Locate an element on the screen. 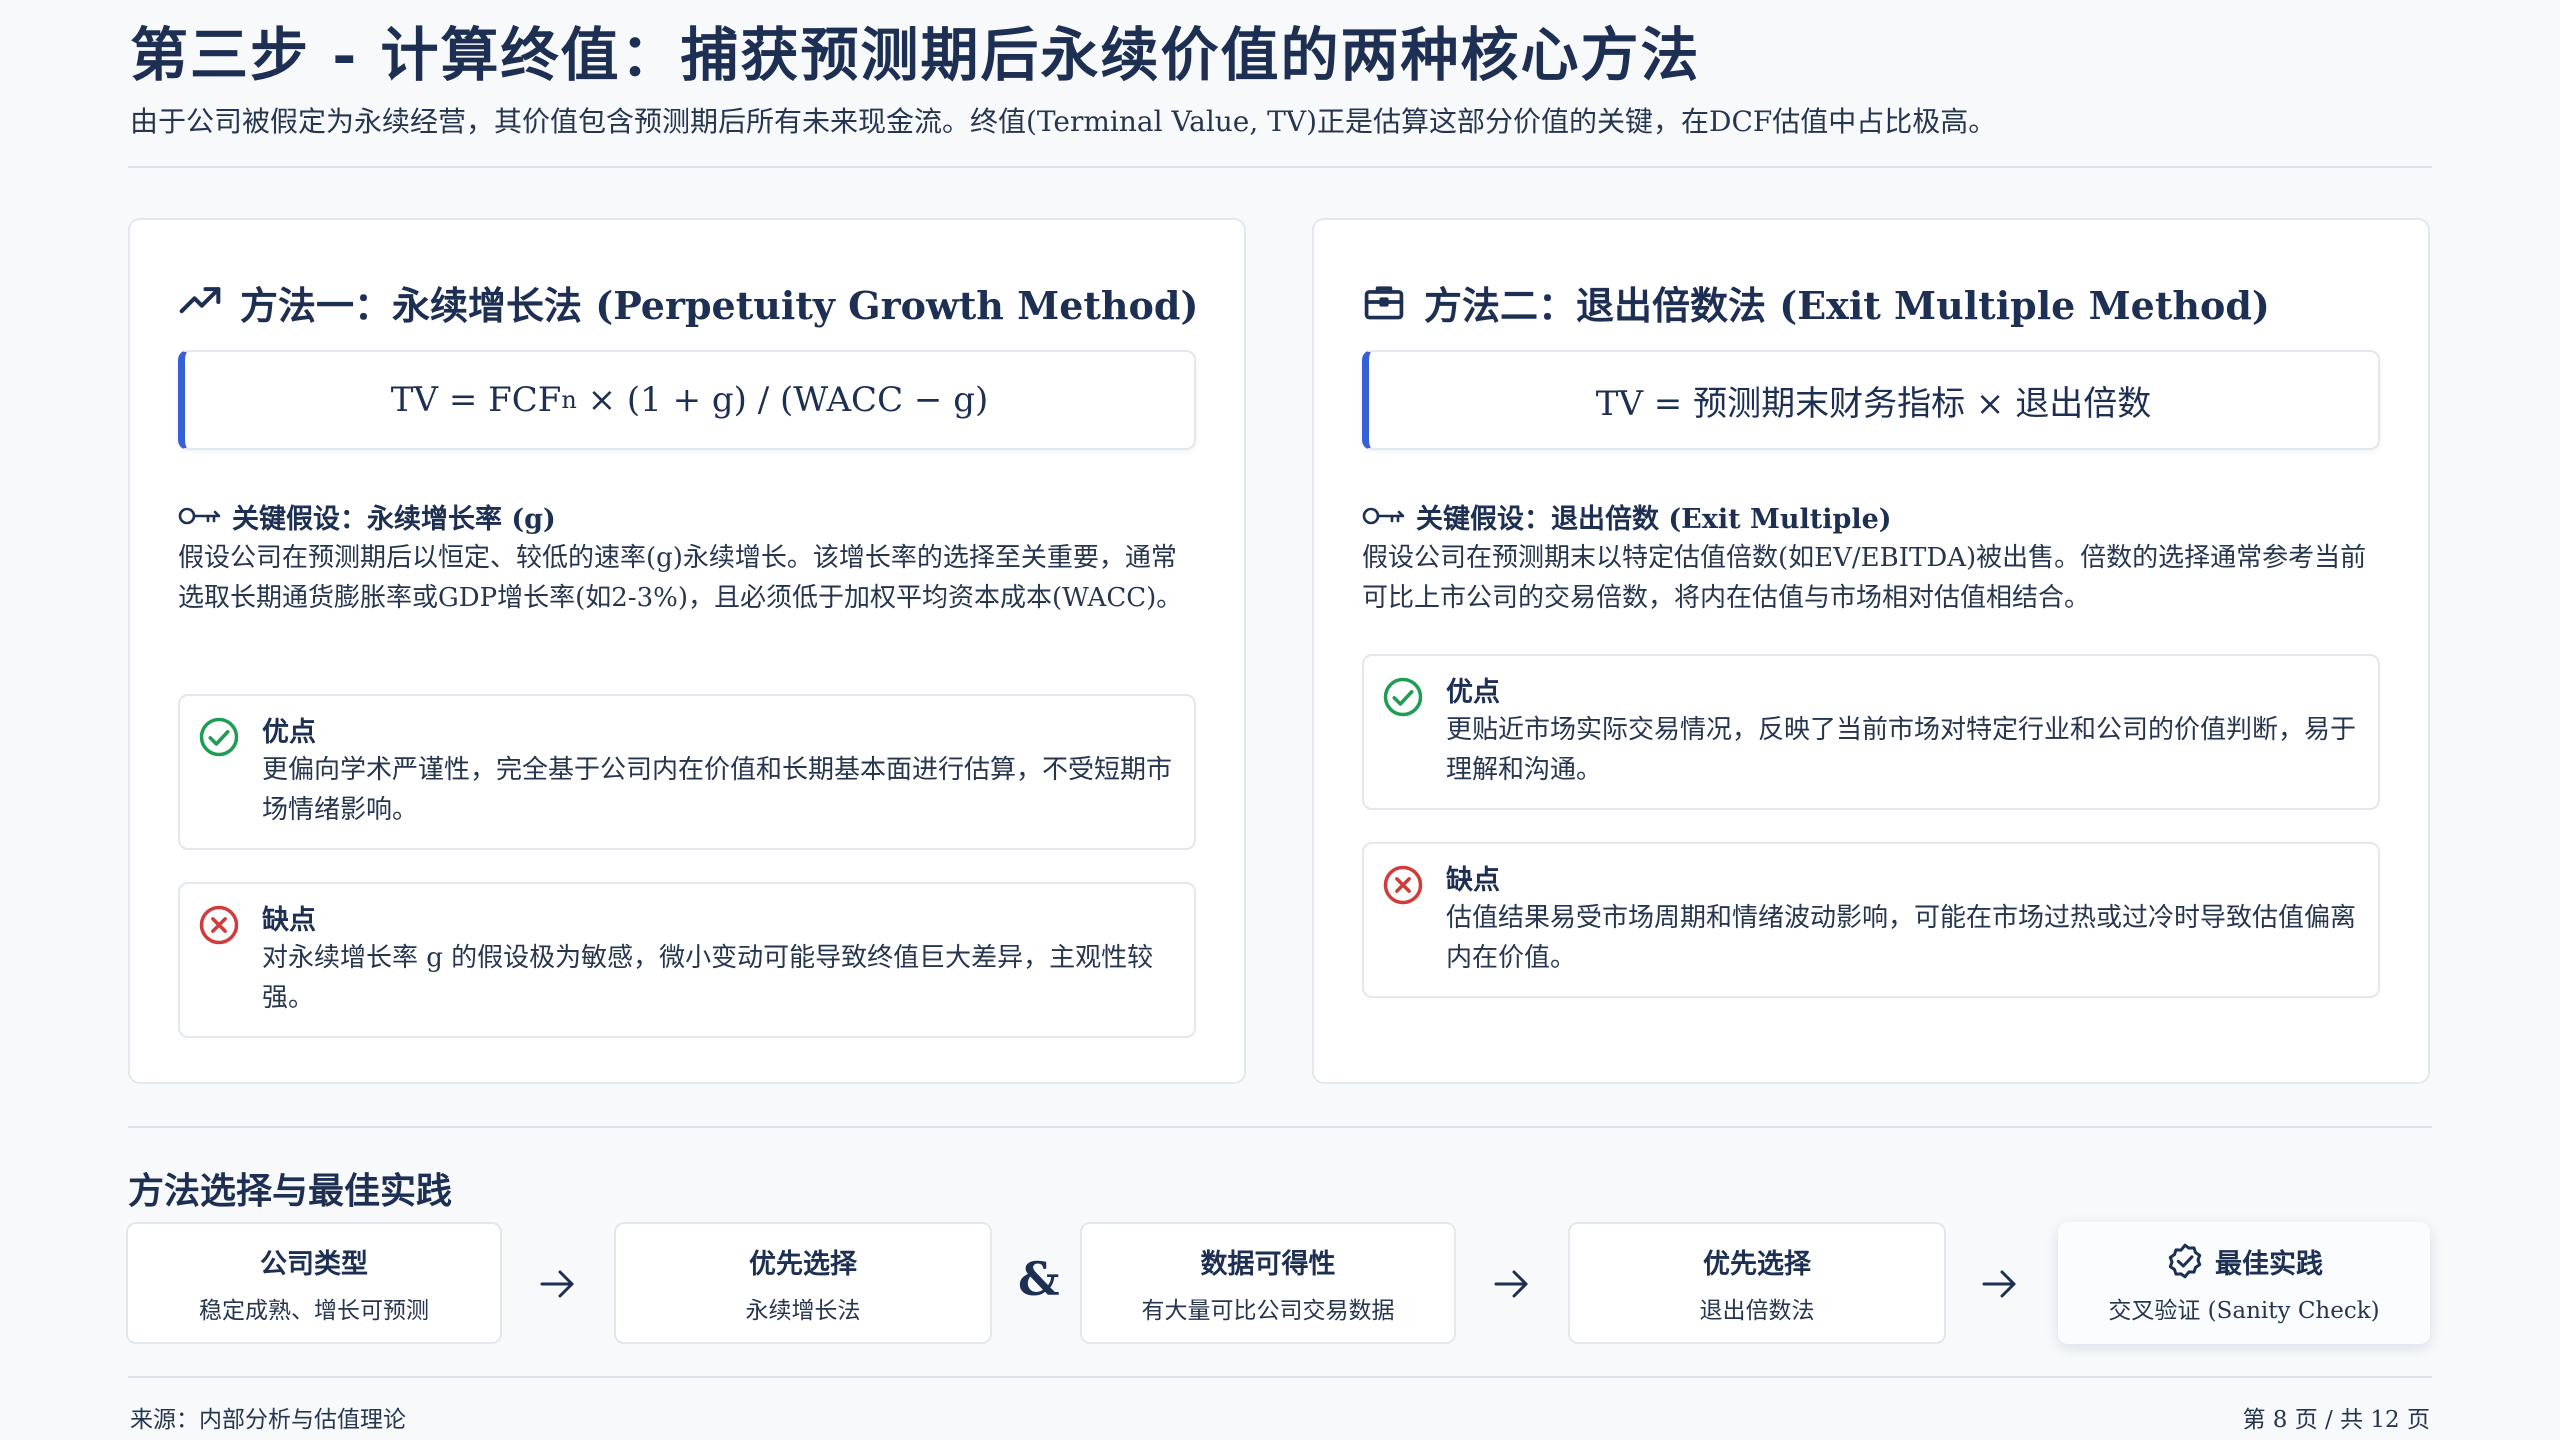 Image resolution: width=2560 pixels, height=1440 pixels. exit-multiple-formula: TV = 预测期末财务指标 × 退出倍数 is located at coordinates (1871, 400).